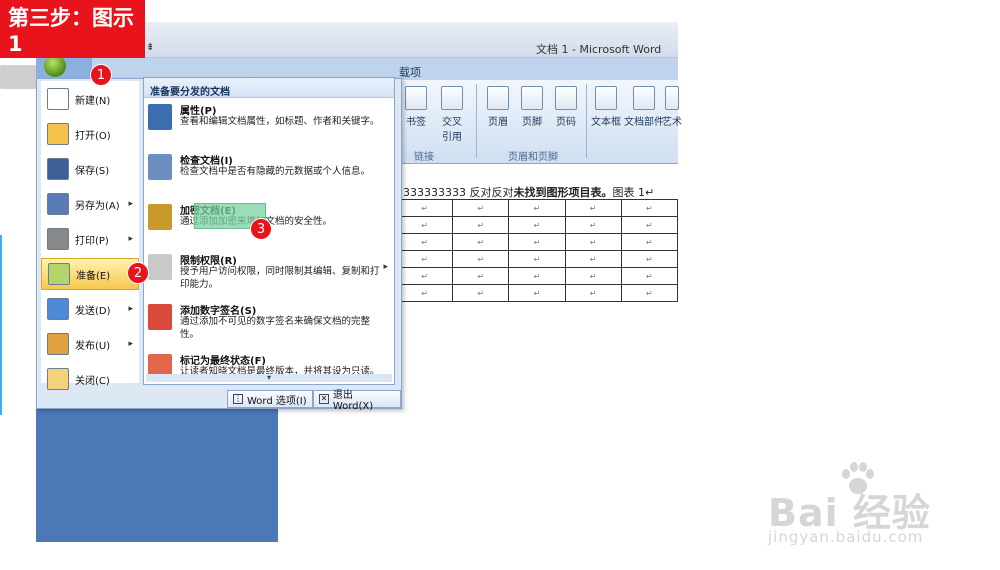  Describe the element at coordinates (357, 401) in the screenshot. I see `exit-word-button: ✕ 退出 Word(X)` at that location.